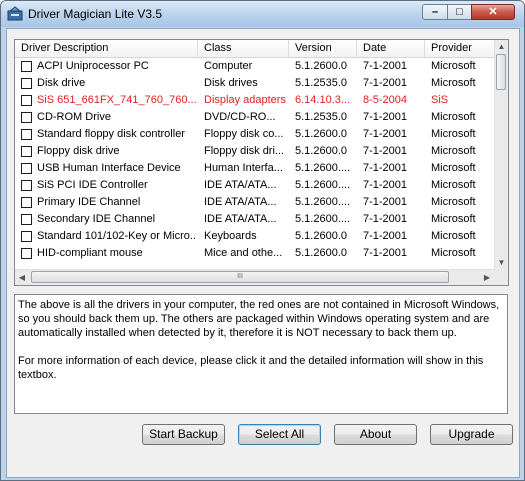 The height and width of the screenshot is (481, 525). Describe the element at coordinates (501, 72) in the screenshot. I see `vertical-scroll-thumb` at that location.